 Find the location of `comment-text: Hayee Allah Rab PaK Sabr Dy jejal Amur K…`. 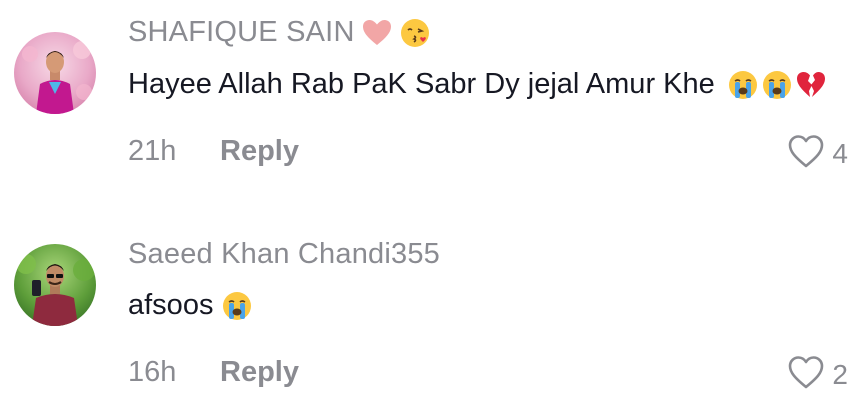

comment-text: Hayee Allah Rab PaK Sabr Dy jejal Amur K… is located at coordinates (477, 84).